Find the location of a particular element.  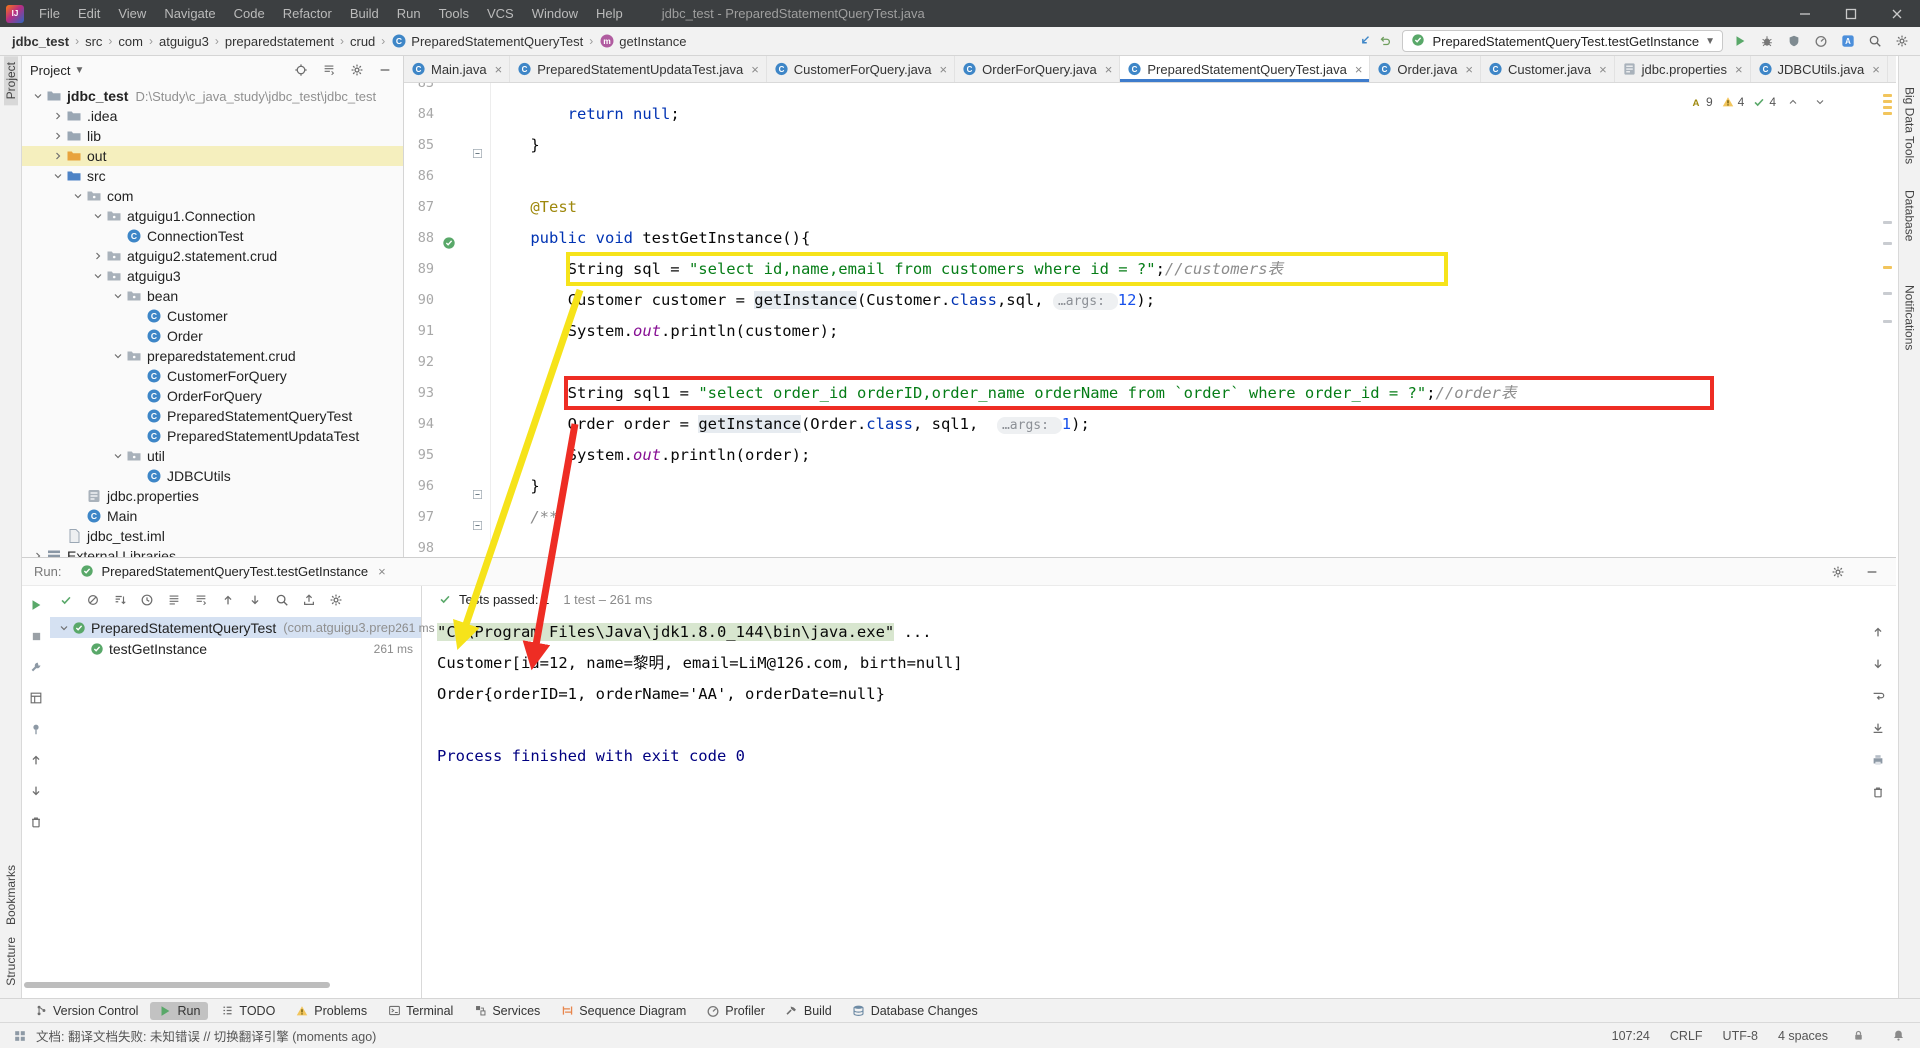

menu-vcs: VCS is located at coordinates (500, 13).